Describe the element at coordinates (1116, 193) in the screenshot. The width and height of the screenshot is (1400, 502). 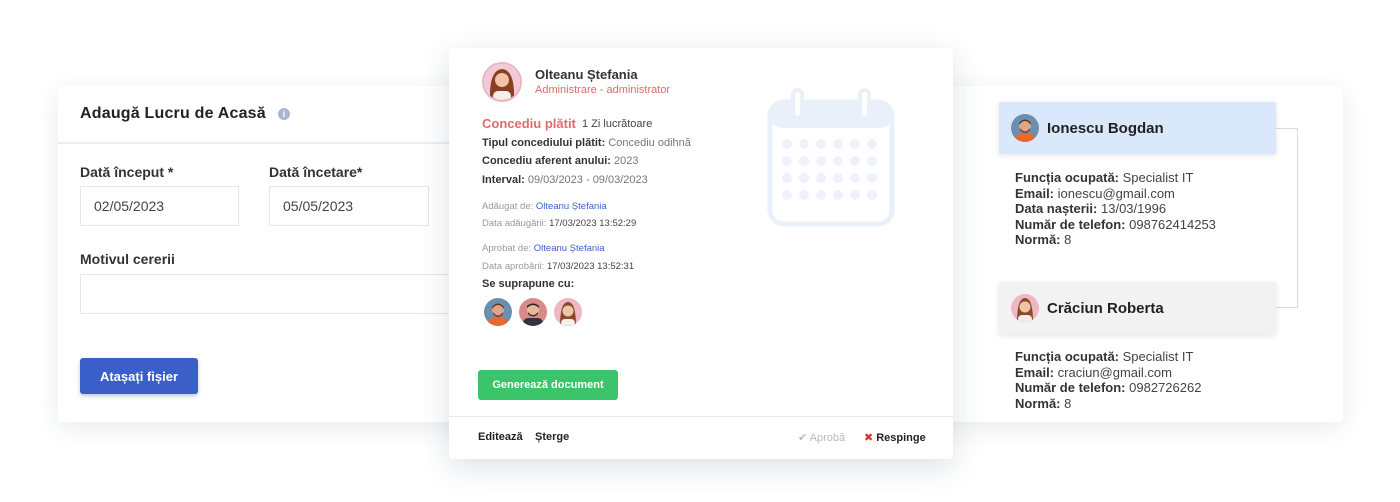
I see `email-value: ionescu@gmail.com` at that location.